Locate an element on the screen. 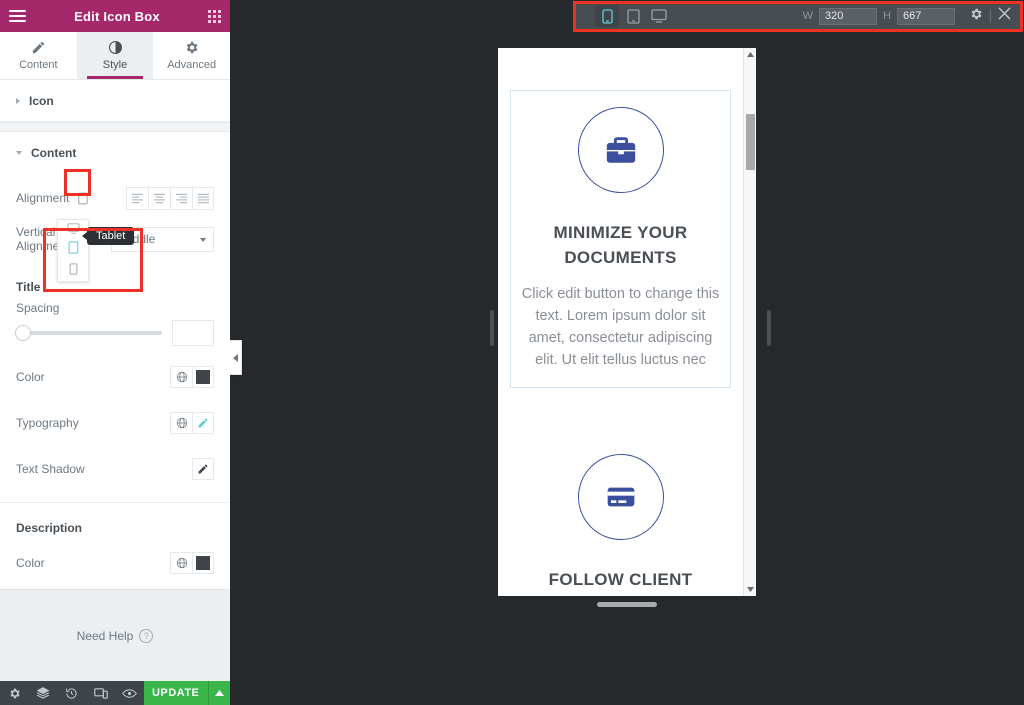  widget-title: FOLLOW CLIENT PAYMENTS is located at coordinates (620, 583).